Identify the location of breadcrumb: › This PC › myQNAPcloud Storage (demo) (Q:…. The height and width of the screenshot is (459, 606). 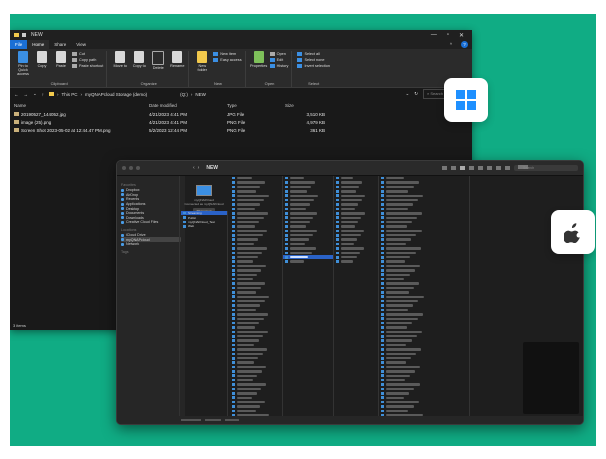
(224, 94).